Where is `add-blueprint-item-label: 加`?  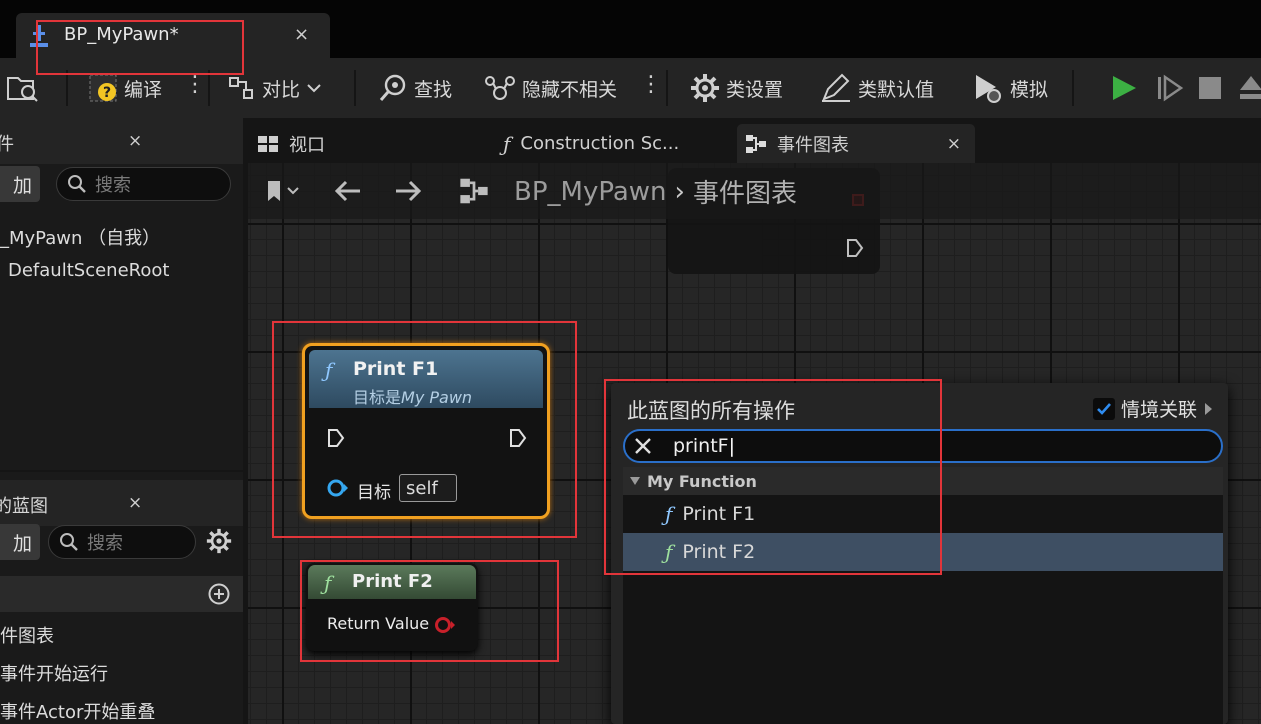 add-blueprint-item-label: 加 is located at coordinates (22, 543).